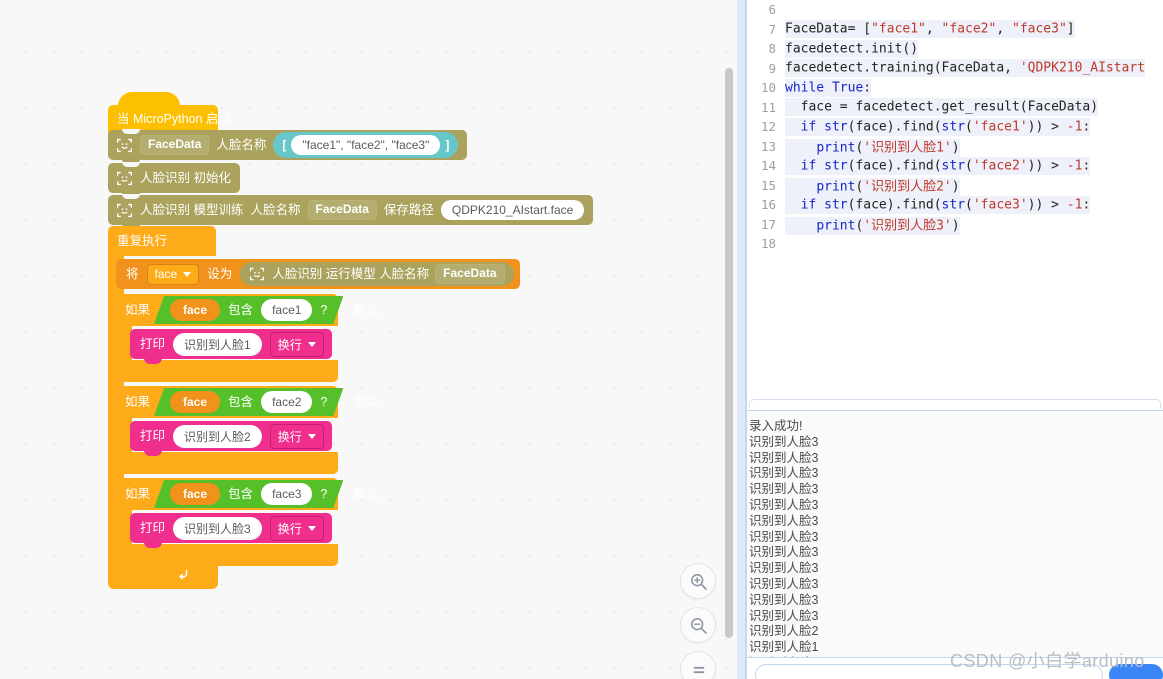  Describe the element at coordinates (768, 244) in the screenshot. I see `line-number: 18` at that location.